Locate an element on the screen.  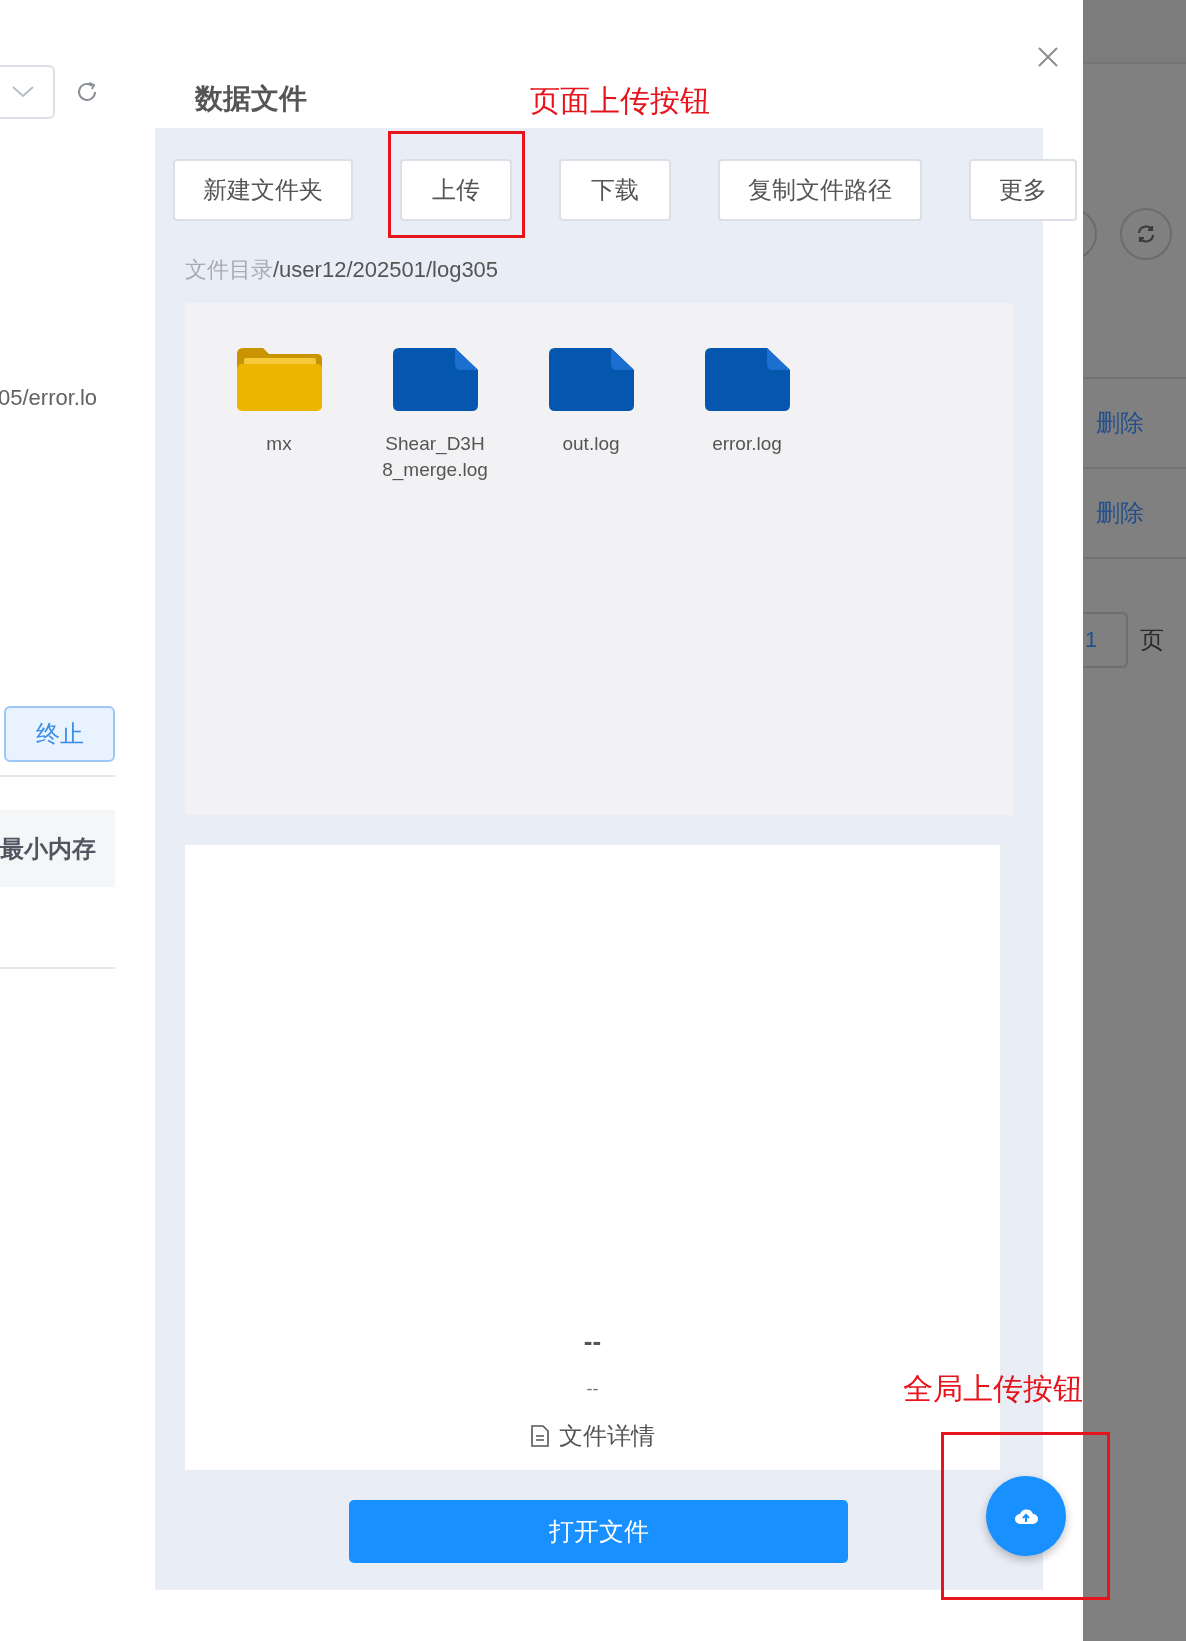
breadcrumb-label: 文件目录 is located at coordinates (229, 269).